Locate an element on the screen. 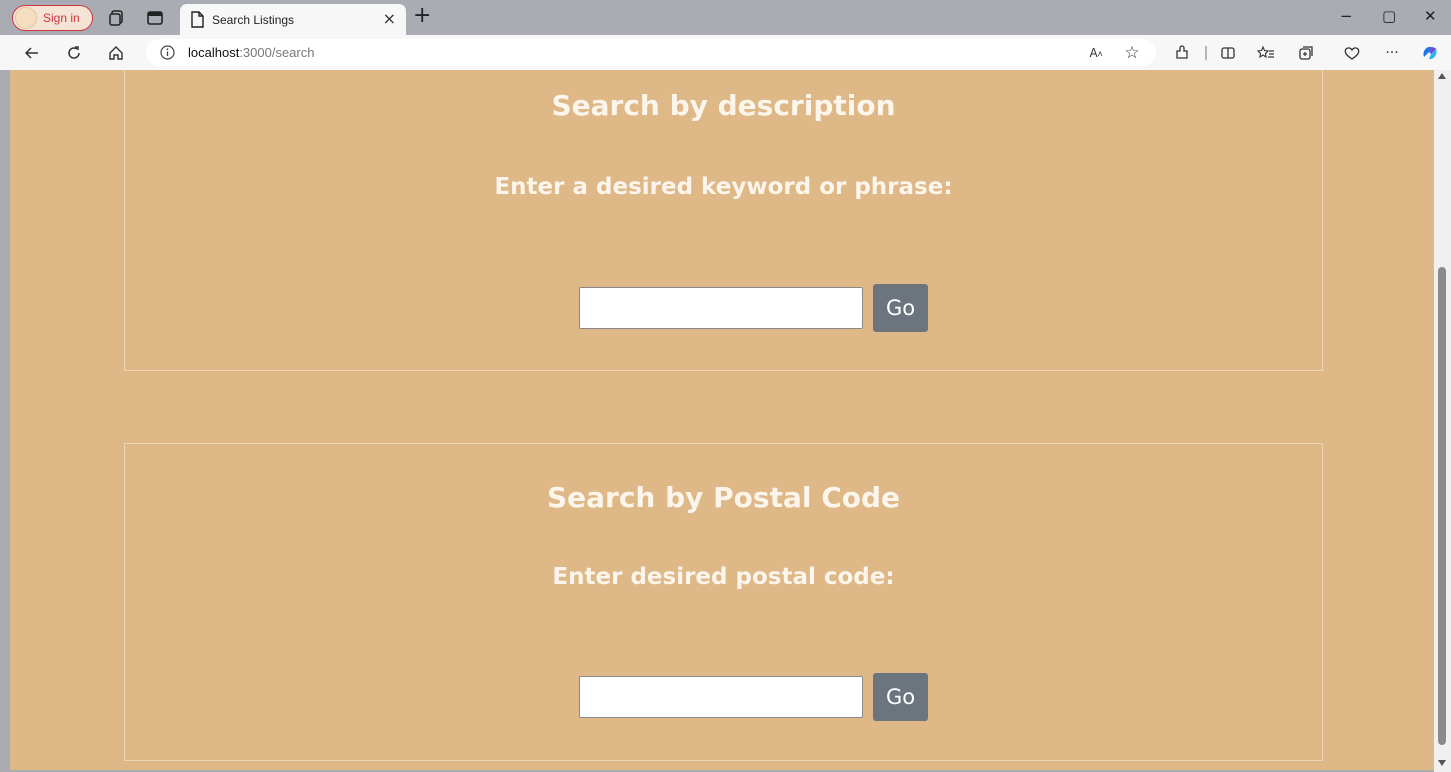  scroll-up-icon is located at coordinates (1442, 76).